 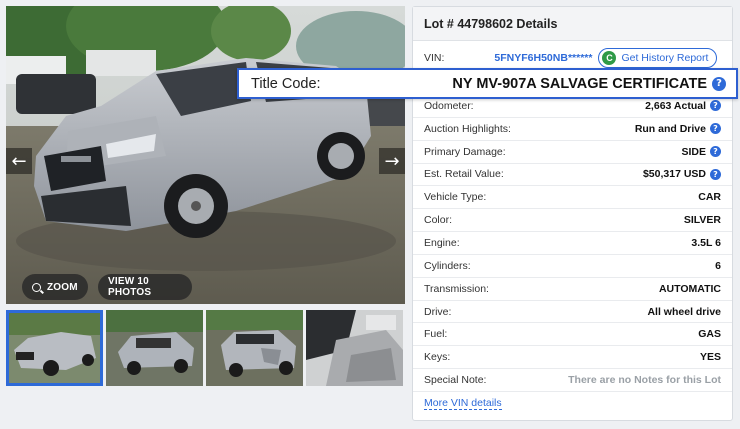 I want to click on view-photos-button: VIEW 10 PHOTOS, so click(x=145, y=287).